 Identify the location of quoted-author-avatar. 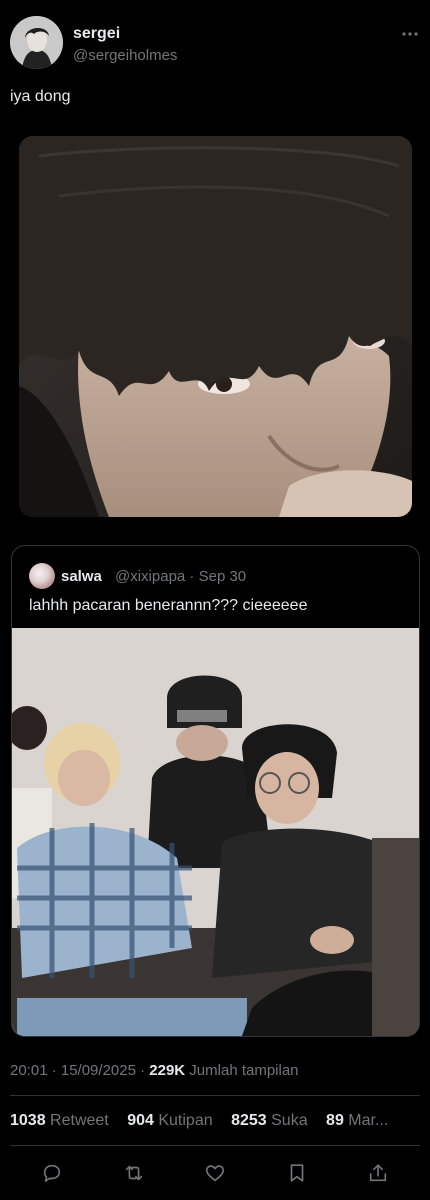
(42, 576).